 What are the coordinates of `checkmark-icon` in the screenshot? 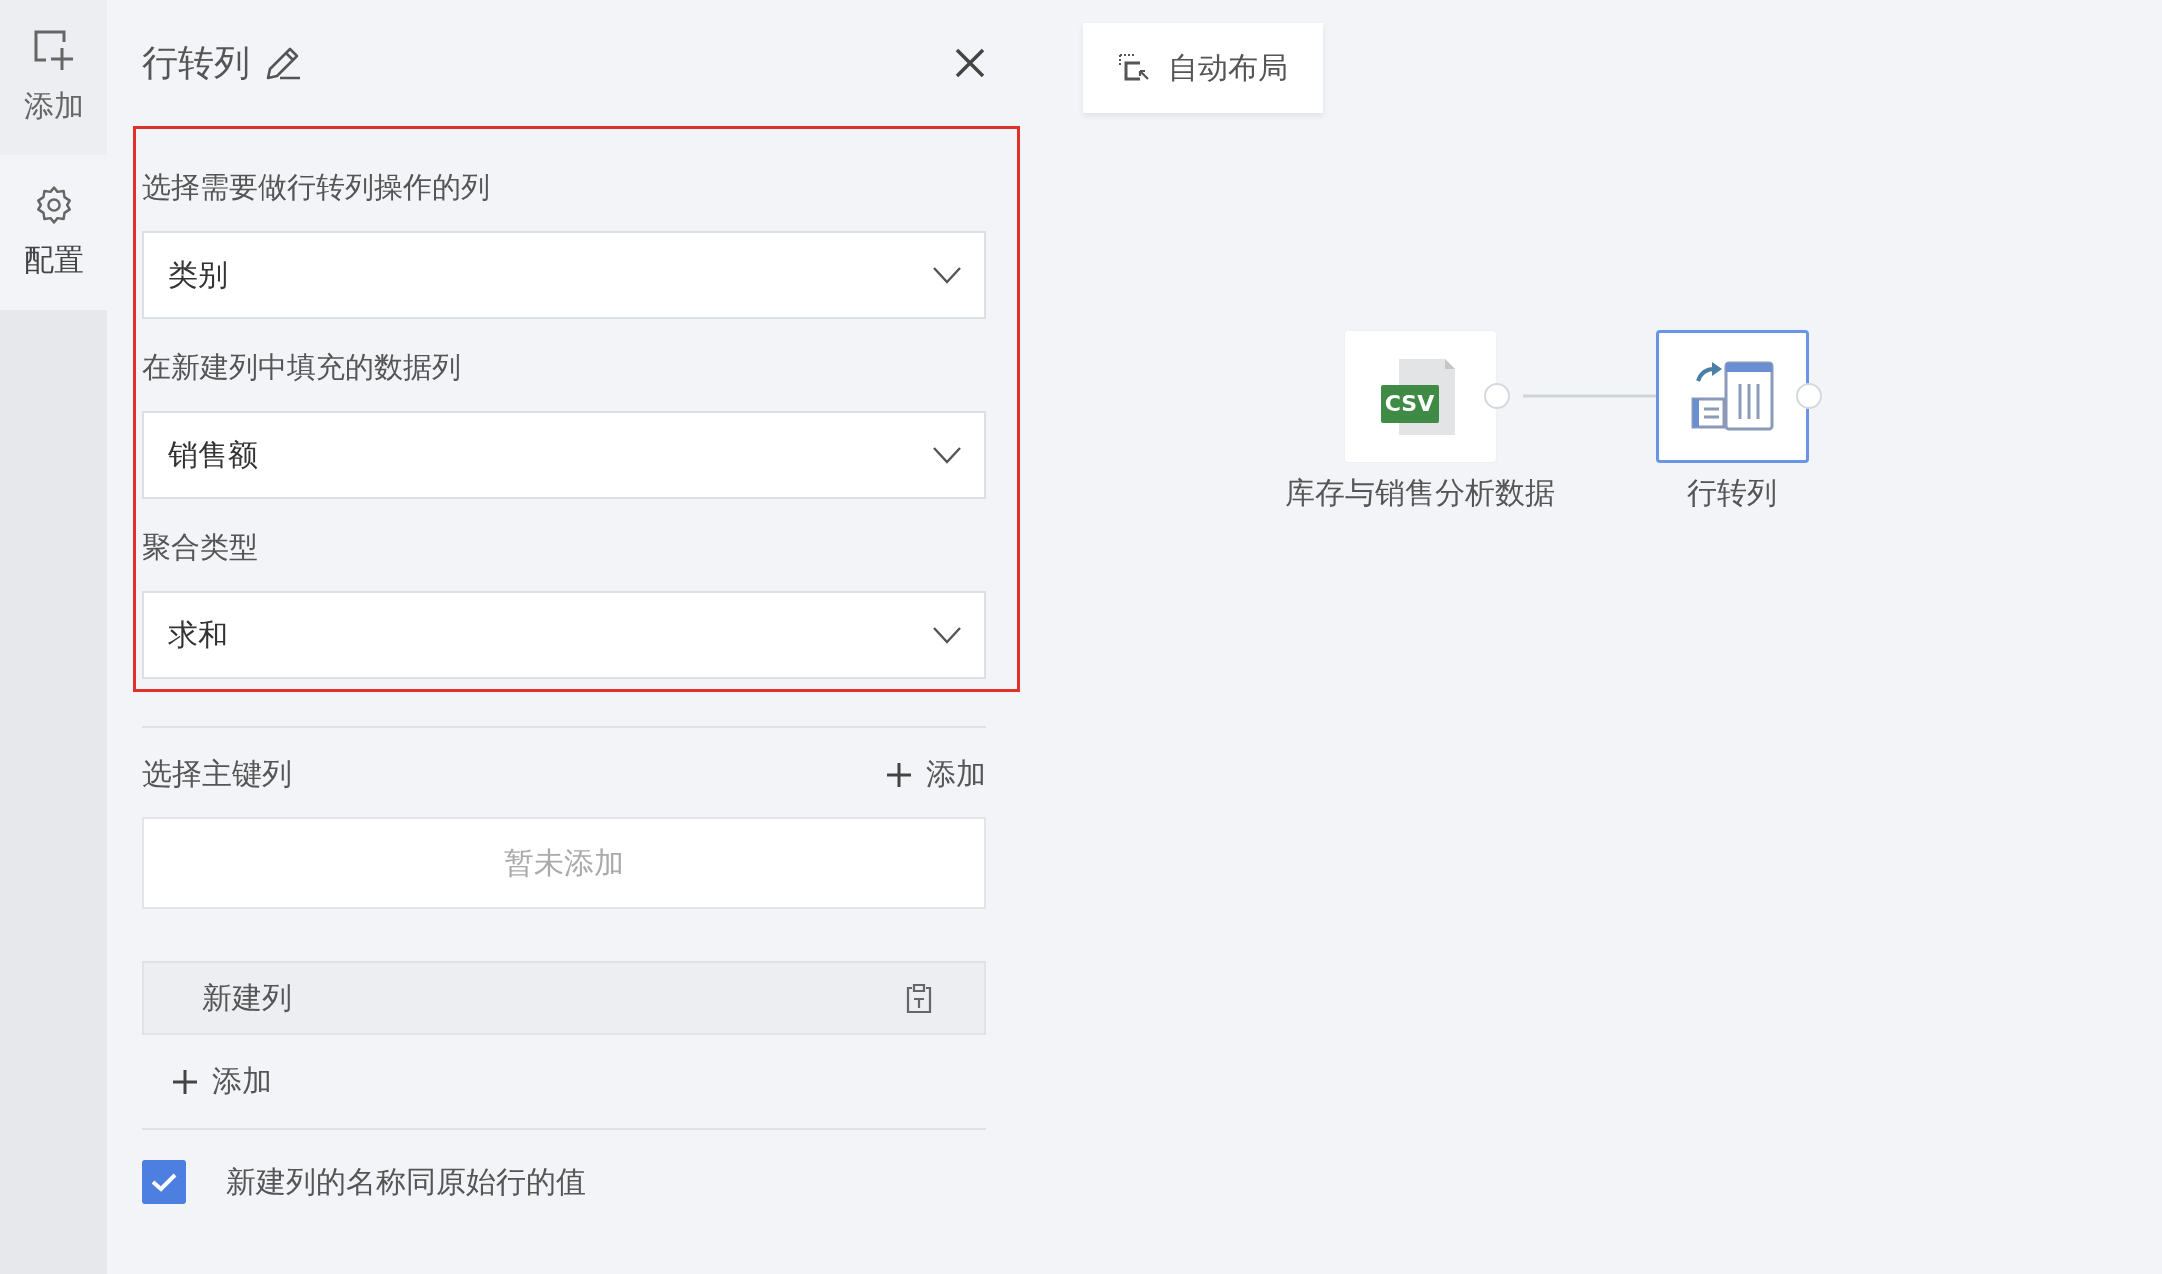 It's located at (164, 1182).